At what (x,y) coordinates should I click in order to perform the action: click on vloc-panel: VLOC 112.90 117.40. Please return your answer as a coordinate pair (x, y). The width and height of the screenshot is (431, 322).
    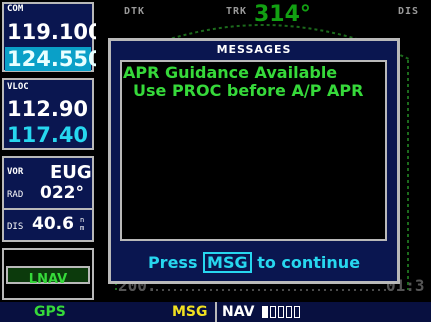
    Looking at the image, I should click on (48, 114).